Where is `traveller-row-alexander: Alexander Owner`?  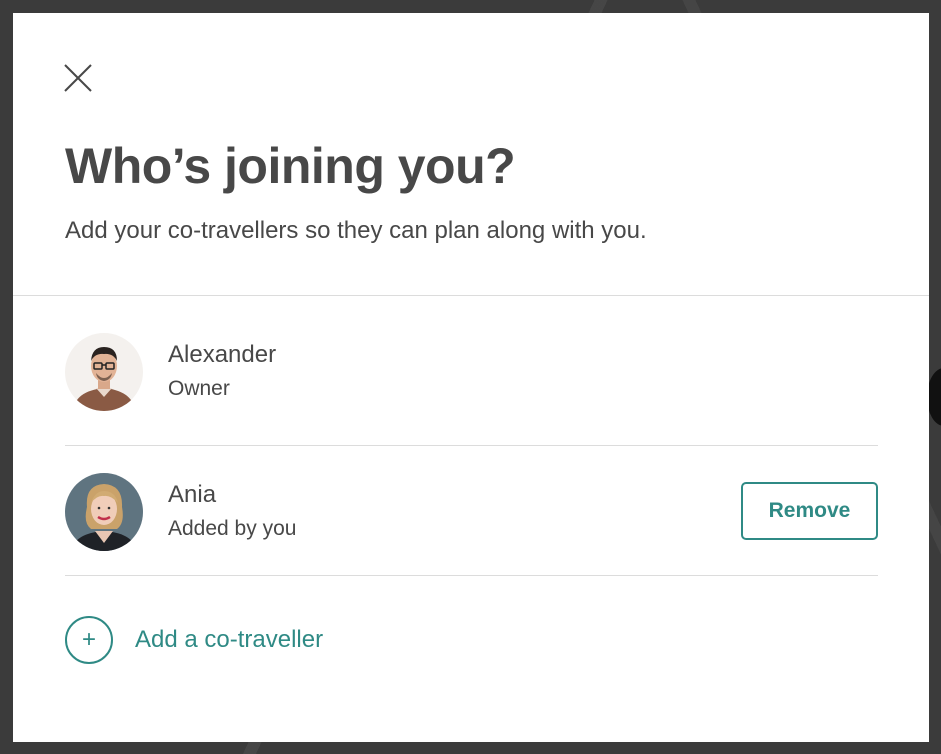
traveller-row-alexander: Alexander Owner is located at coordinates (471, 378).